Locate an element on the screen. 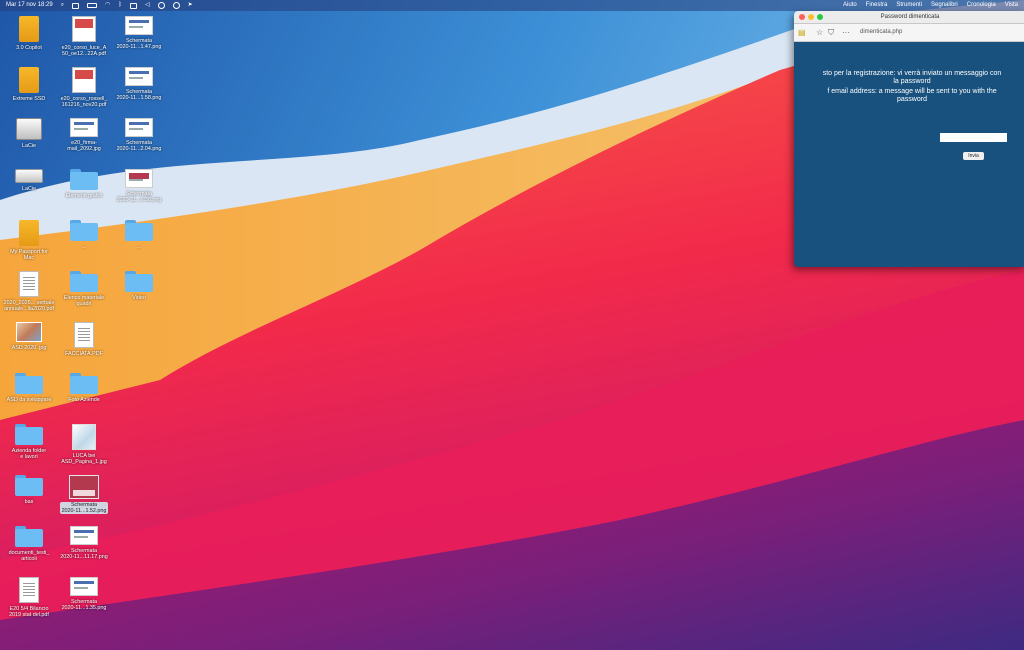 The image size is (1024, 650). icon-schermata-e: Schermata 2020-11...2.04.png is located at coordinates (139, 135).